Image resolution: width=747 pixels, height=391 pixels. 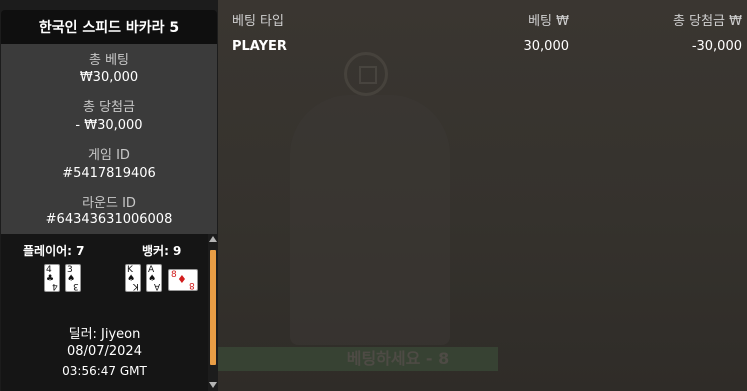 What do you see at coordinates (213, 307) in the screenshot?
I see `scroll-thumb` at bounding box center [213, 307].